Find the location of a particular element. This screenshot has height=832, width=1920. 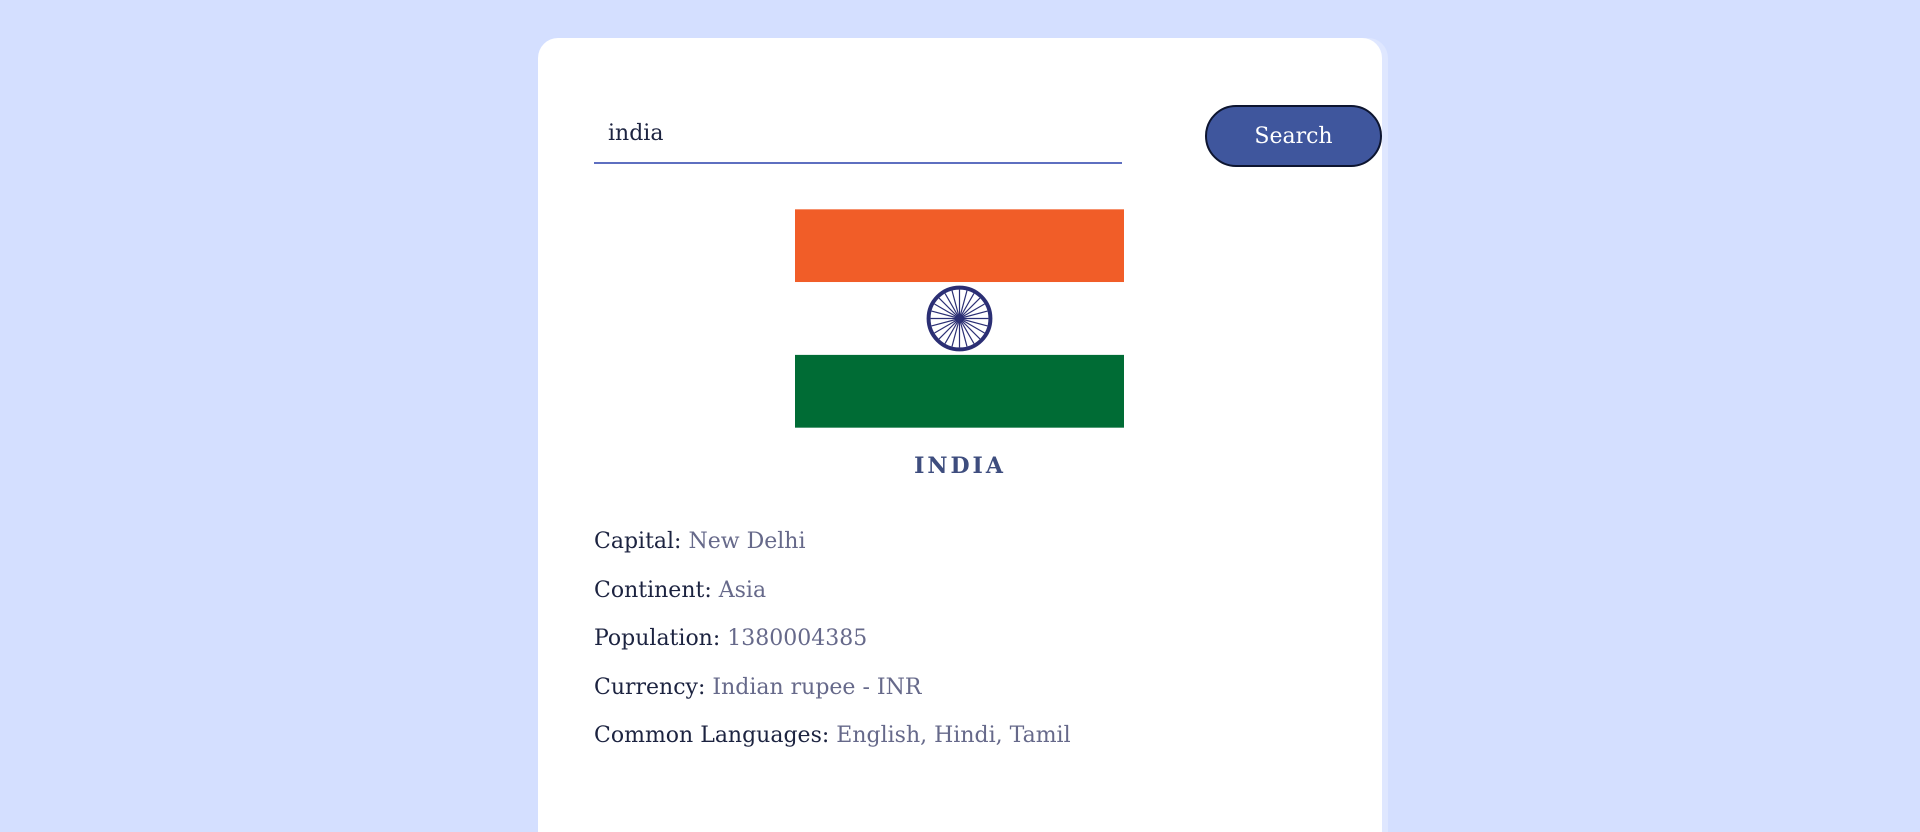

detail-currency: Currency: Indian rupee - INR is located at coordinates (964, 688).